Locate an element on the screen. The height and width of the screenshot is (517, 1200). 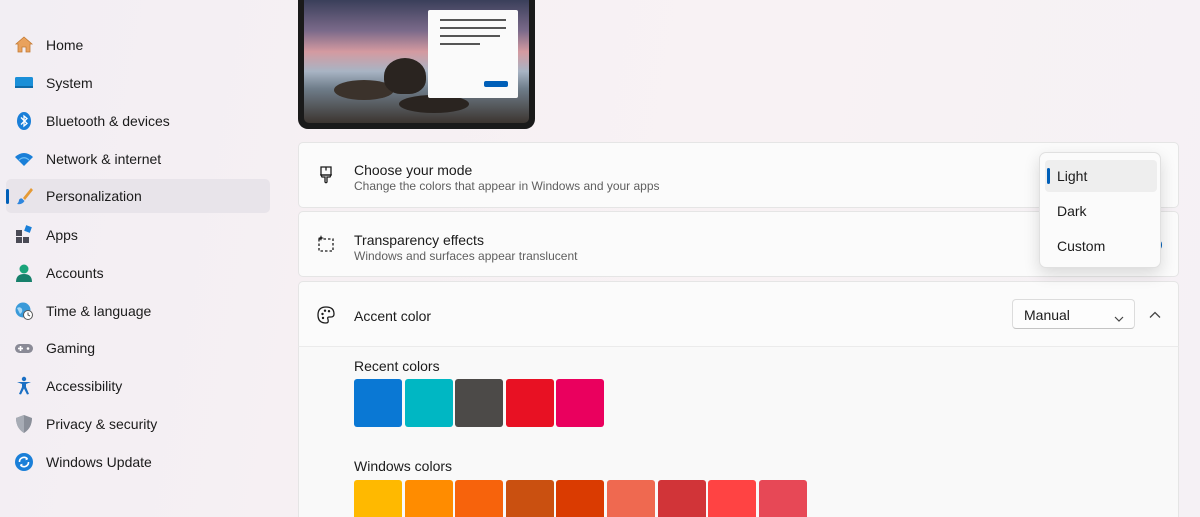
sidebar-item-label: Personalization is located at coordinates (94, 196).